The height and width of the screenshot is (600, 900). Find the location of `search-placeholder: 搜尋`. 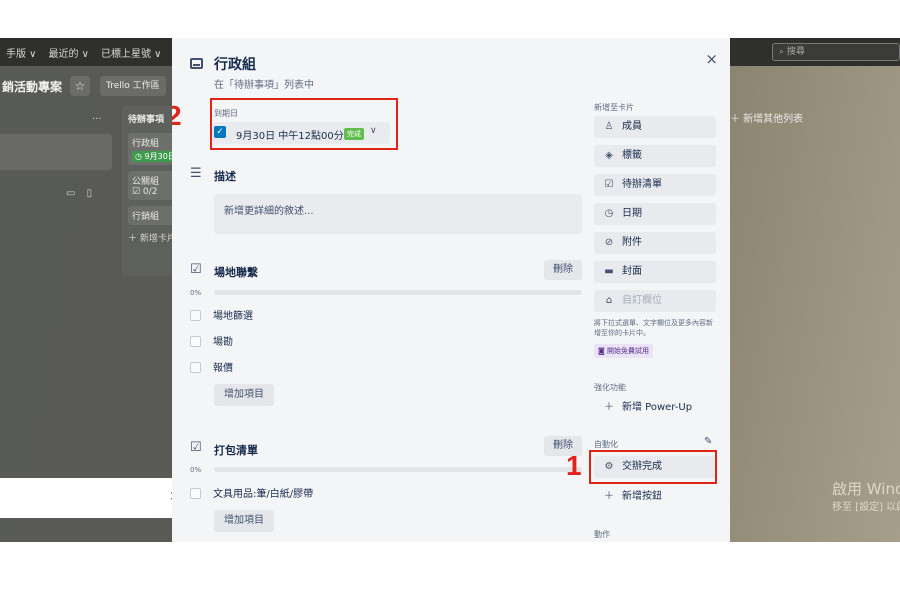

search-placeholder: 搜尋 is located at coordinates (795, 52).